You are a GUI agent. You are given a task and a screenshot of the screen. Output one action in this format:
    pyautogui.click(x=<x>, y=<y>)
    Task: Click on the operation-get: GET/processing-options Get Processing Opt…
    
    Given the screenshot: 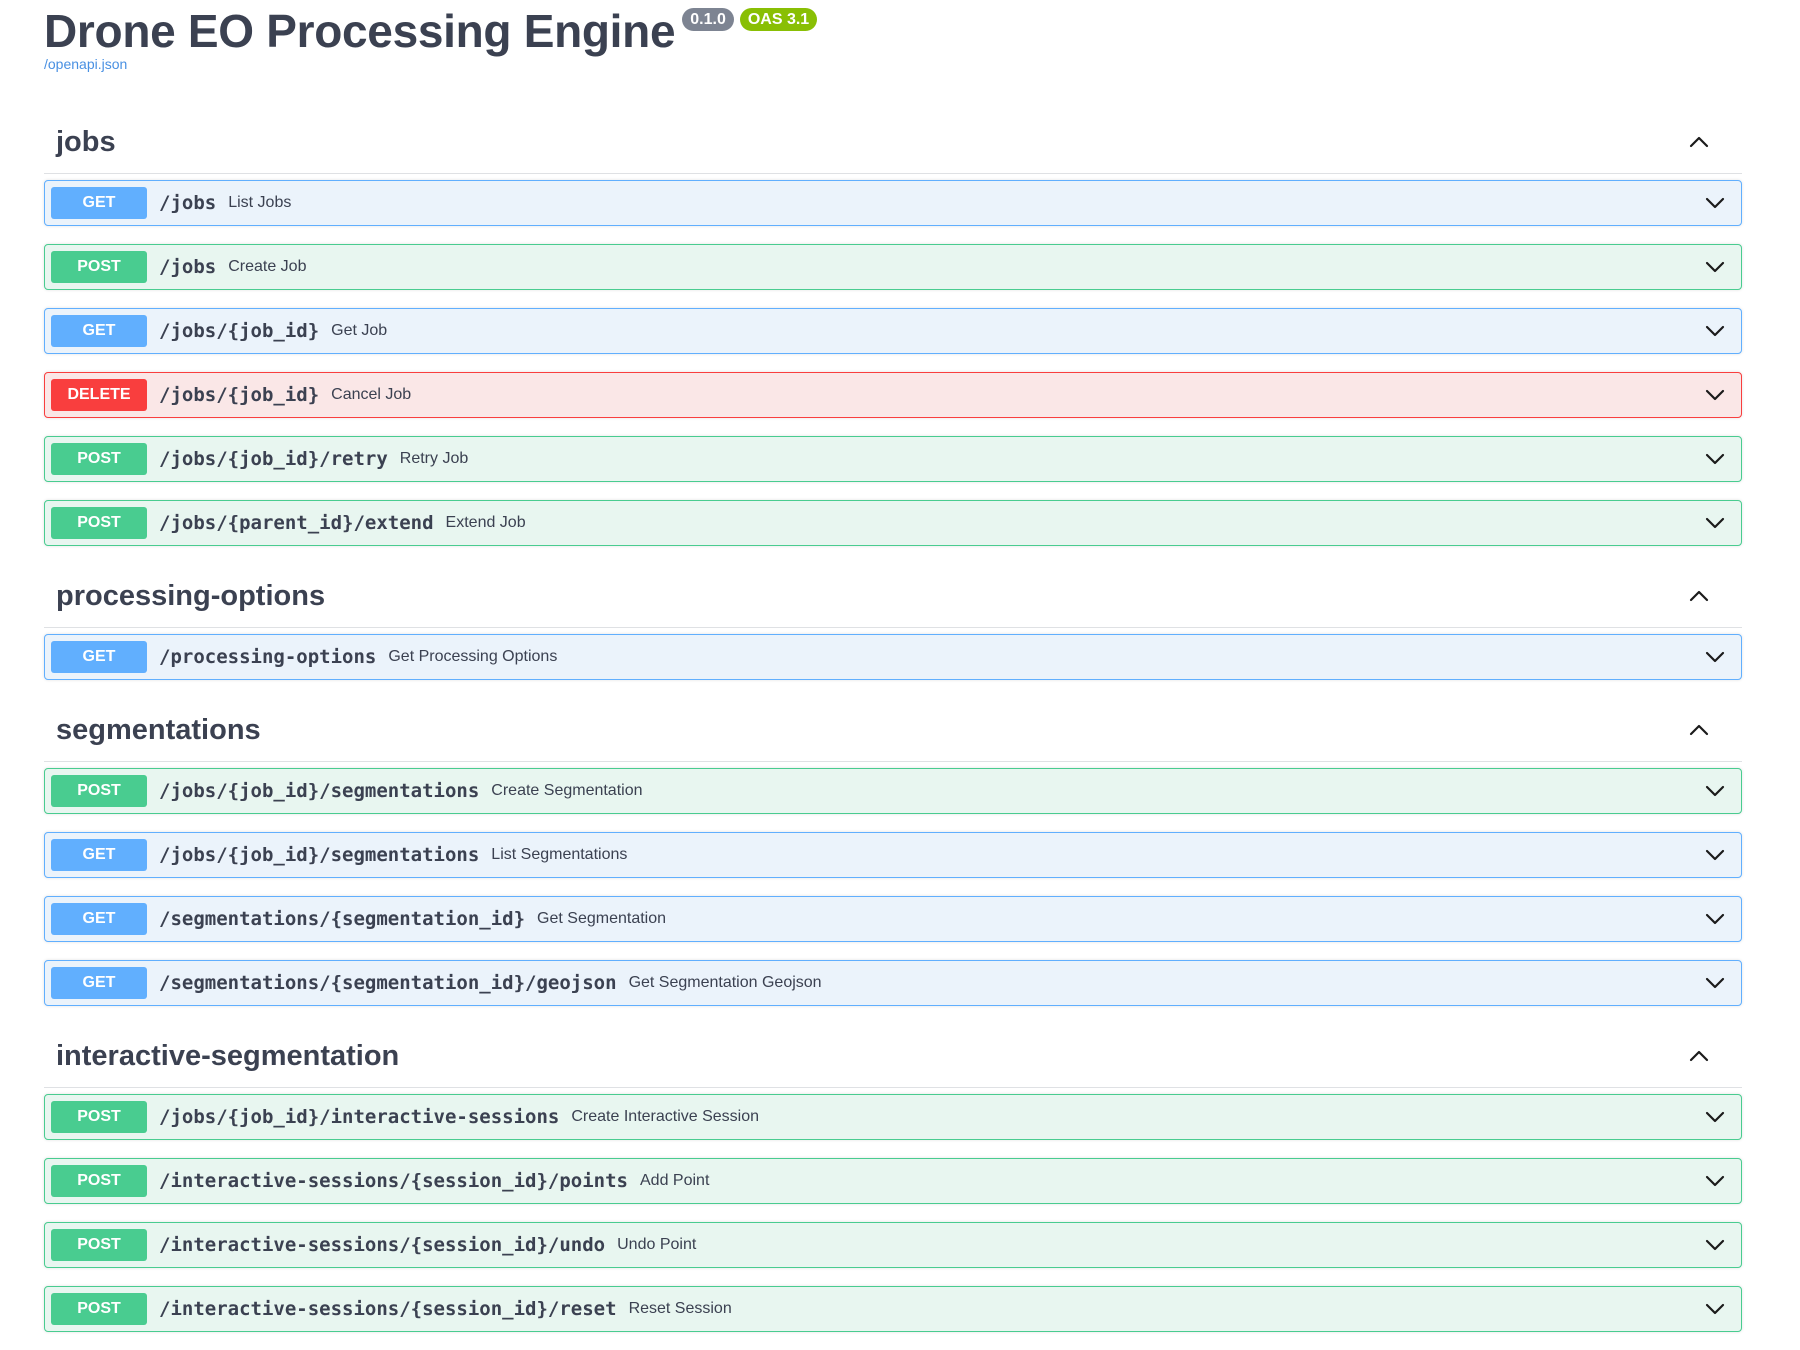 What is the action you would take?
    pyautogui.click(x=893, y=657)
    